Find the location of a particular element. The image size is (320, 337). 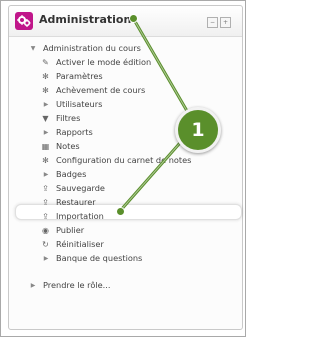

callout-leader-lines is located at coordinates (157, 114).